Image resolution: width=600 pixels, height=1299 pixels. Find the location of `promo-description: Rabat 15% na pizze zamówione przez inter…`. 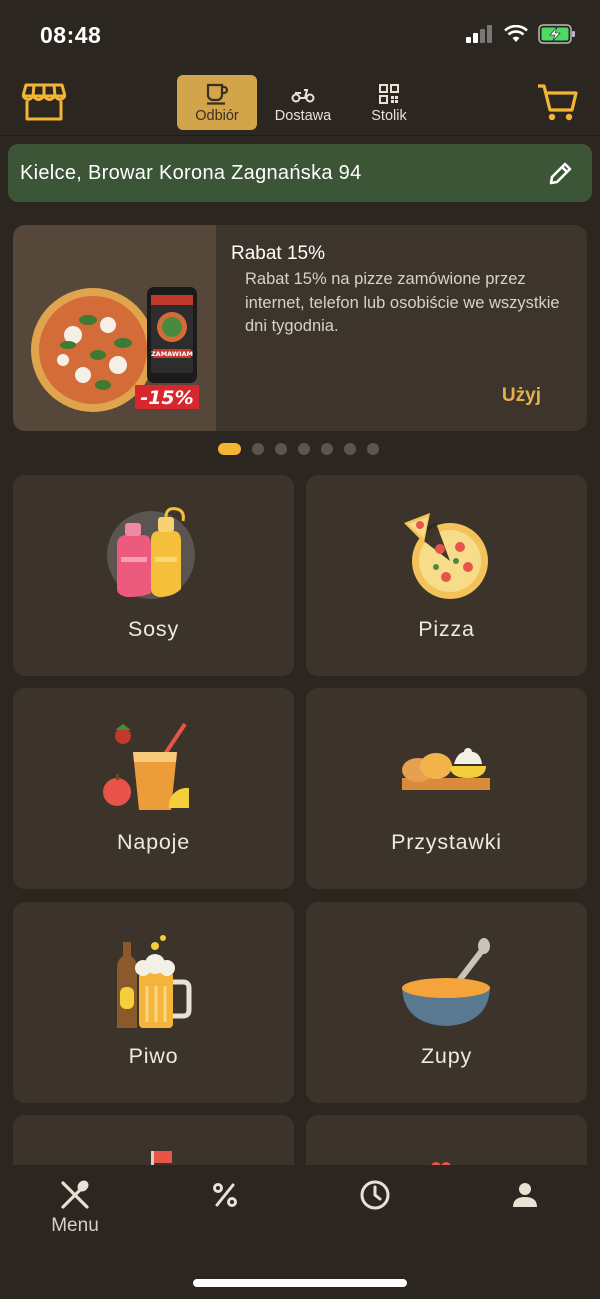

promo-description: Rabat 15% na pizze zamówione przez inter… is located at coordinates (402, 302).